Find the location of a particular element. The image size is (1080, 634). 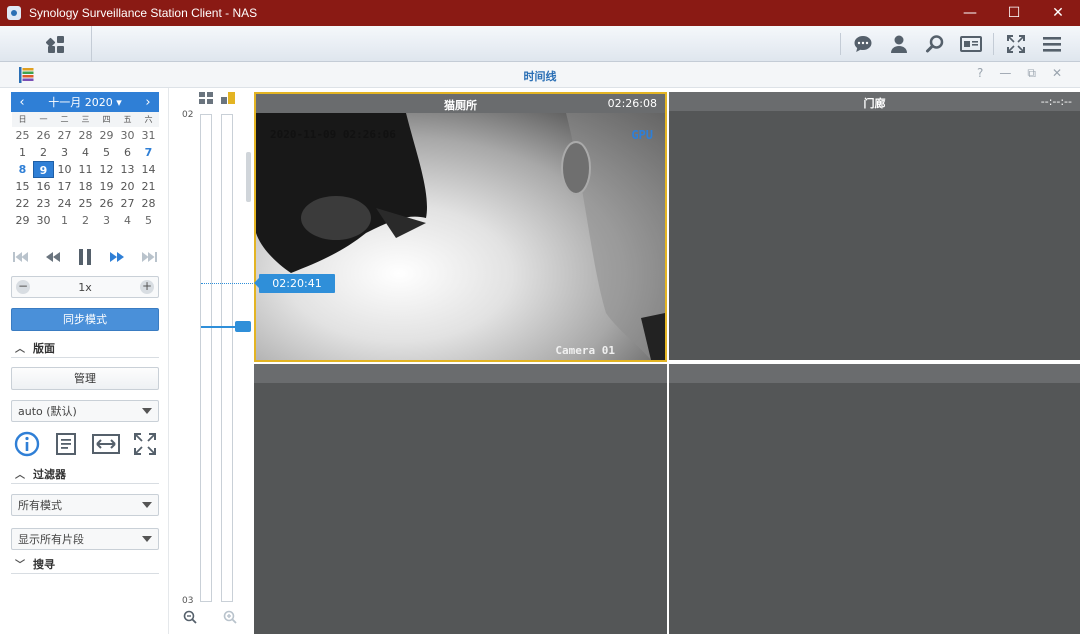

panel-restore-button: ⧉ is located at coordinates (1031, 73).